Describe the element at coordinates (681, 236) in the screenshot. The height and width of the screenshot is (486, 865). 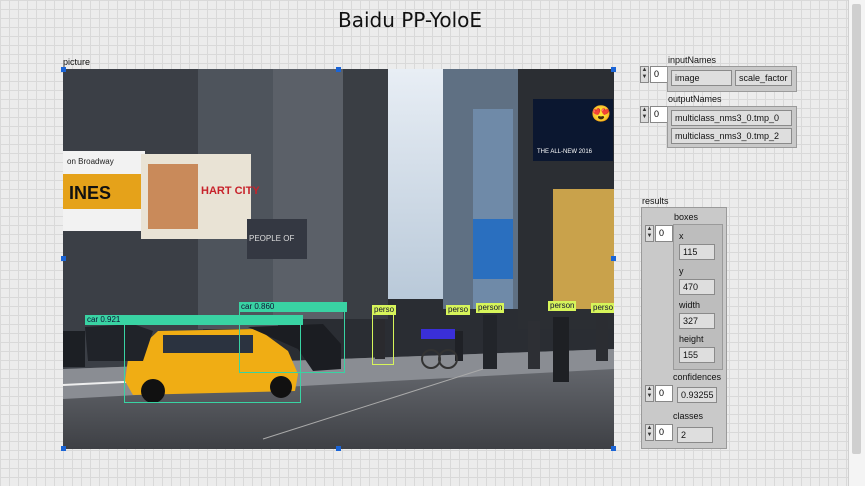
I see `x-label: x` at that location.